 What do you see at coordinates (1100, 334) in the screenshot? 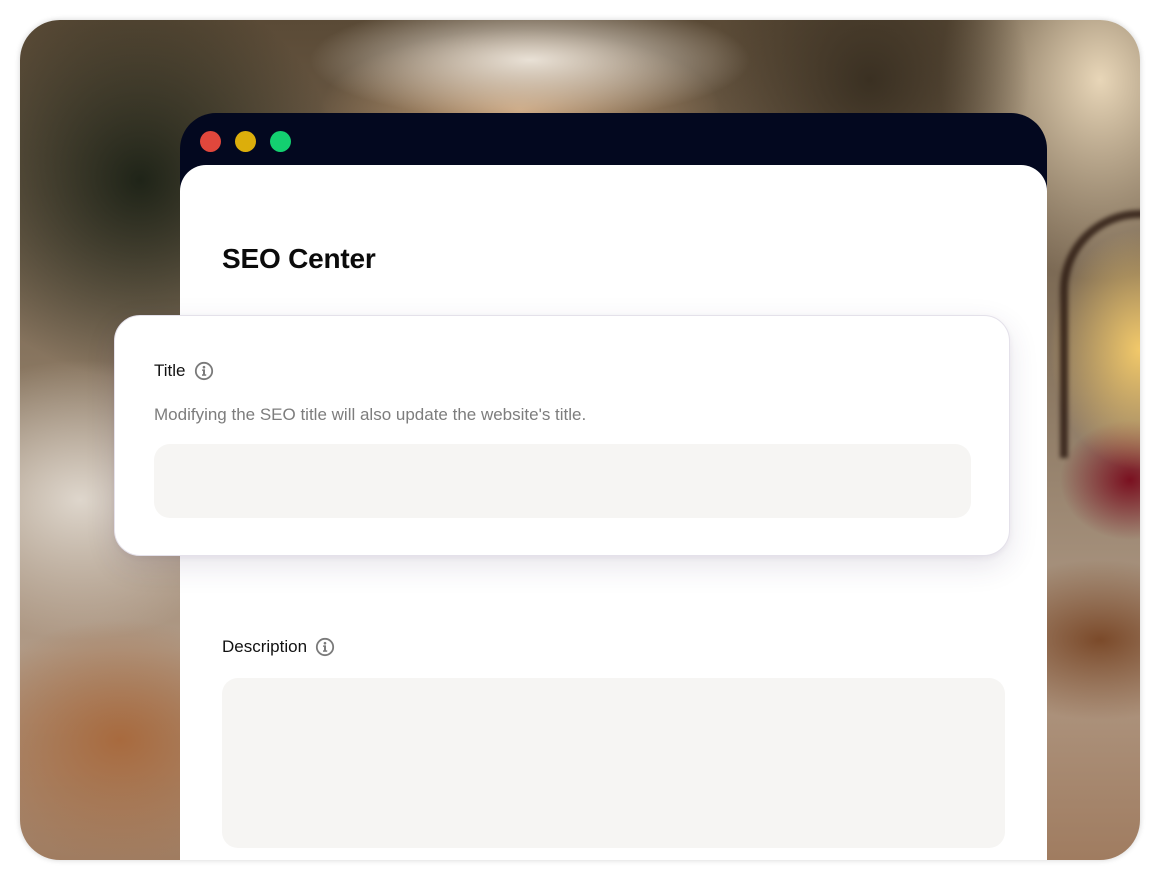
I see `background-decoration` at bounding box center [1100, 334].